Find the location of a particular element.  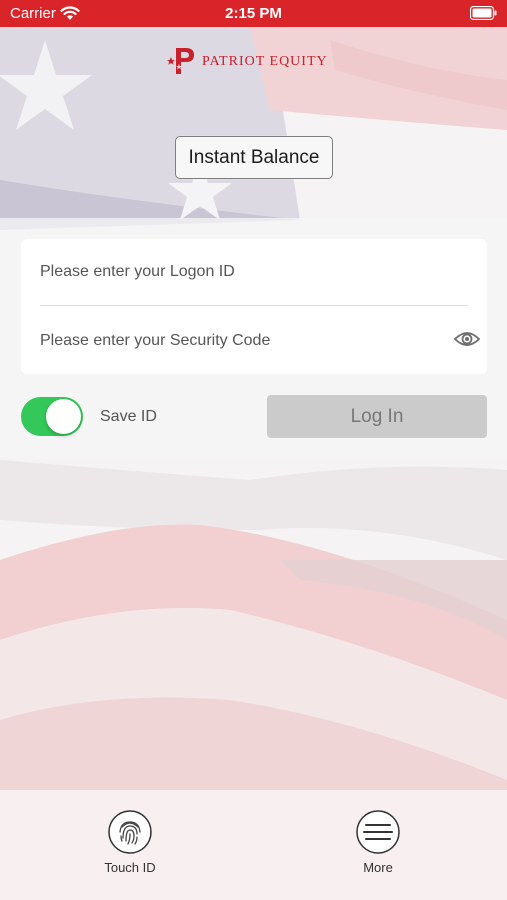

save-id-label: Save ID is located at coordinates (128, 416).